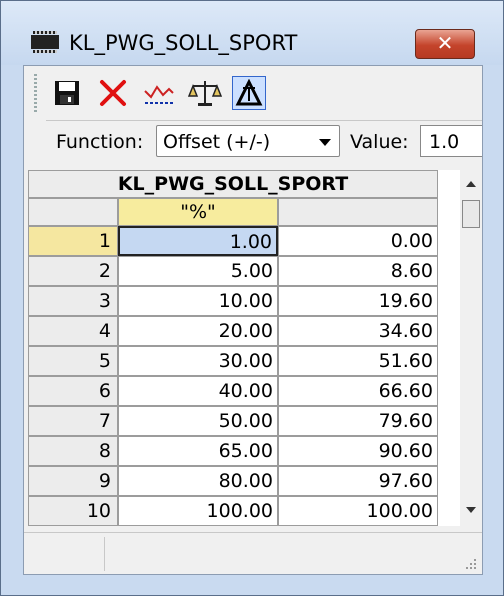 The width and height of the screenshot is (504, 596). What do you see at coordinates (35, 94) in the screenshot?
I see `toolbar-grip` at bounding box center [35, 94].